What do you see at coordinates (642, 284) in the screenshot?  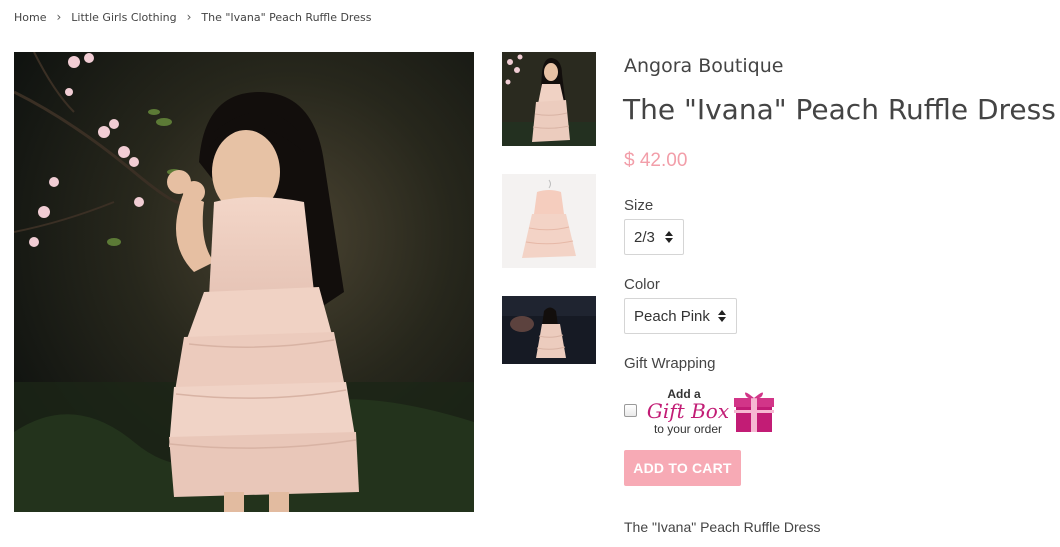 I see `color-label: Color` at bounding box center [642, 284].